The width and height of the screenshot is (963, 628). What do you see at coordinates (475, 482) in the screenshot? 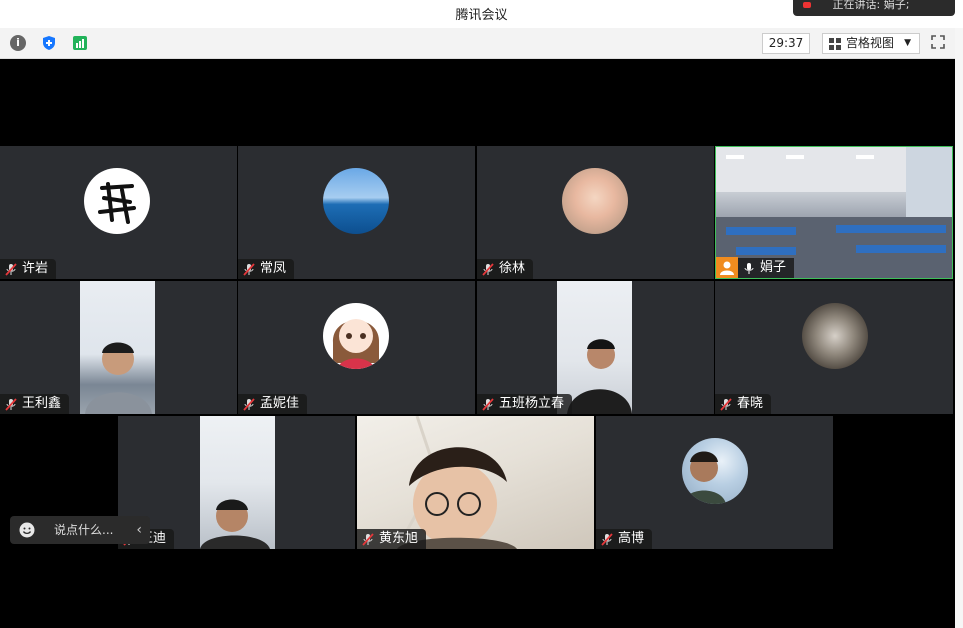
I see `participant-tile: 黄东旭` at bounding box center [475, 482].